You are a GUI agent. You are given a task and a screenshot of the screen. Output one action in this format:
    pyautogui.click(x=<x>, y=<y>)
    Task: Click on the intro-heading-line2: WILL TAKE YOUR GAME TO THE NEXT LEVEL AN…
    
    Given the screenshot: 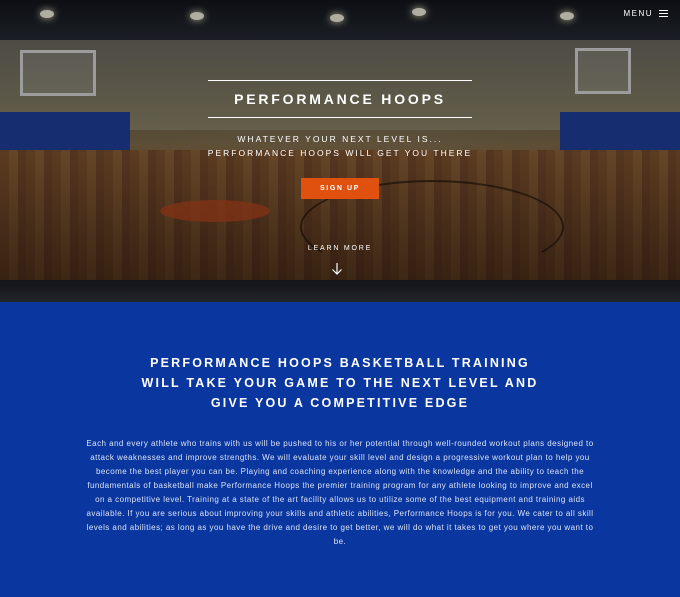 What is the action you would take?
    pyautogui.click(x=340, y=383)
    